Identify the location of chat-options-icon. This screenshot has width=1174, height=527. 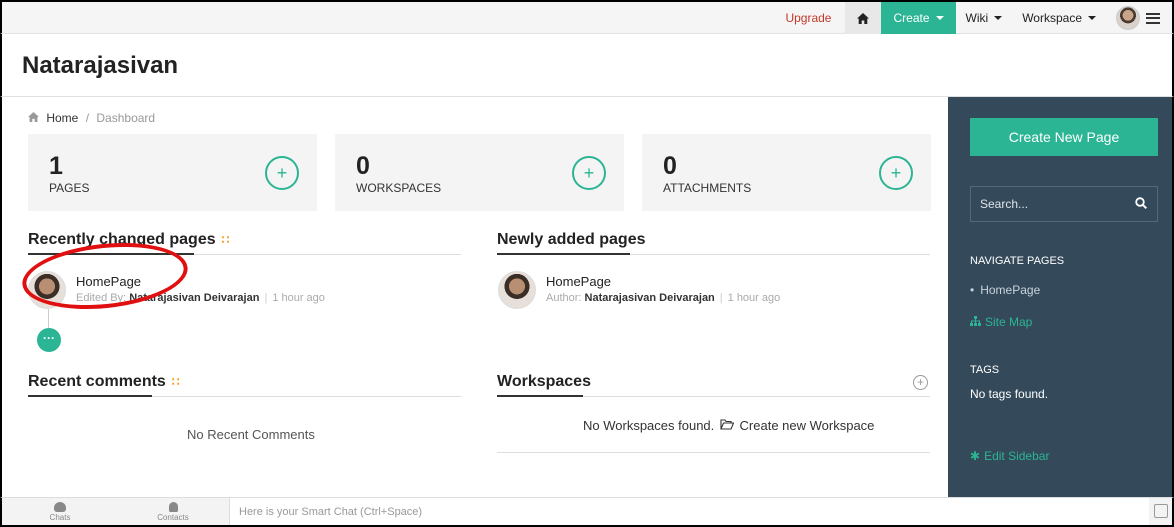
(1161, 511).